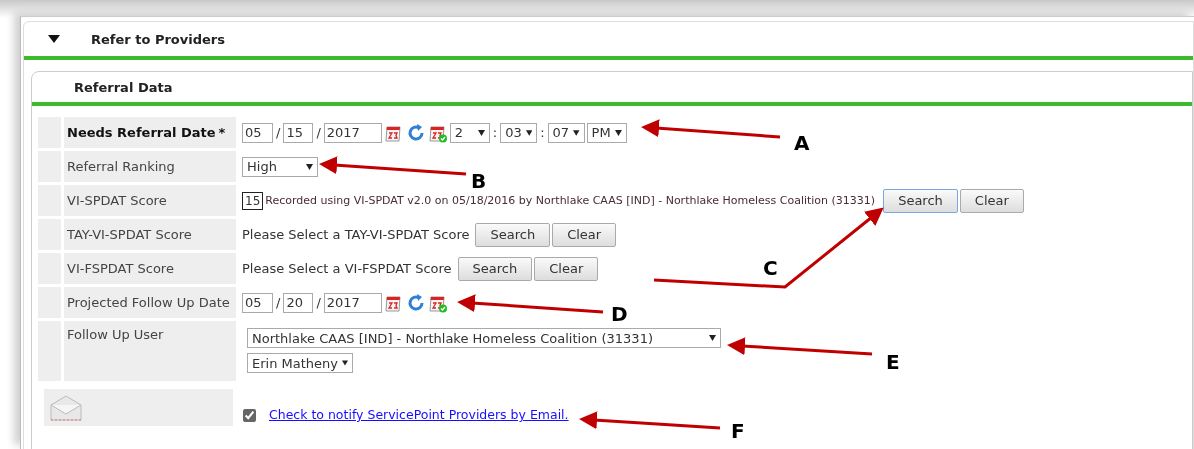 Image resolution: width=1194 pixels, height=449 pixels. I want to click on field-label: Follow Up User, so click(150, 351).